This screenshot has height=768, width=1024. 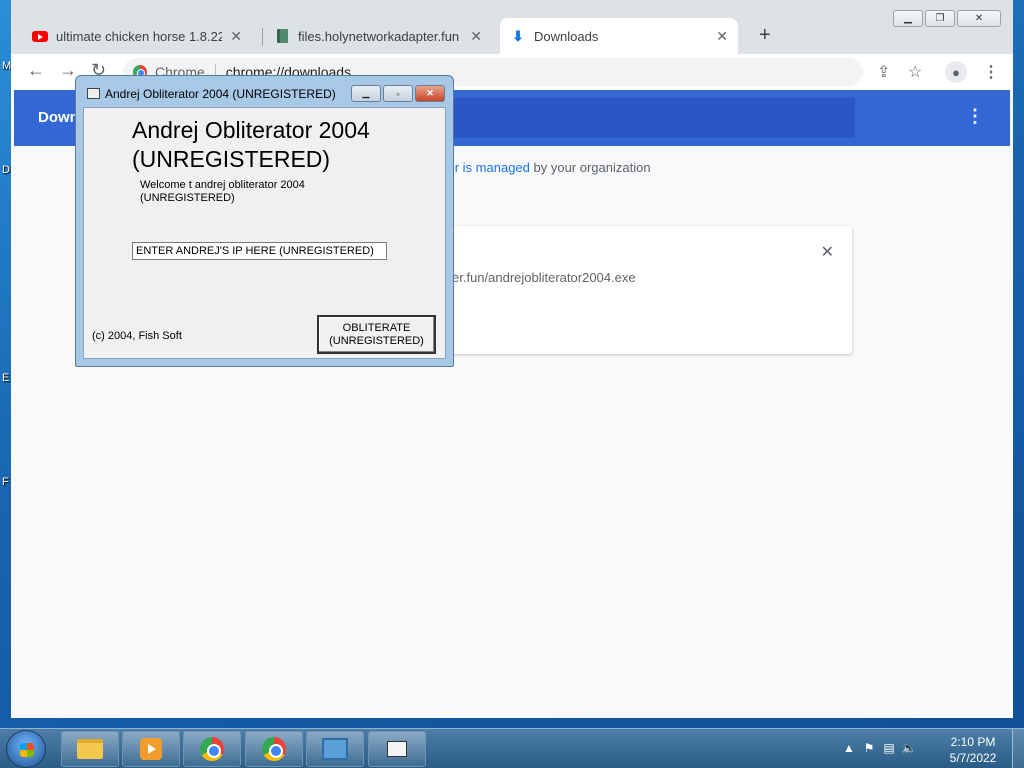 I want to click on media-player-icon, so click(x=151, y=749).